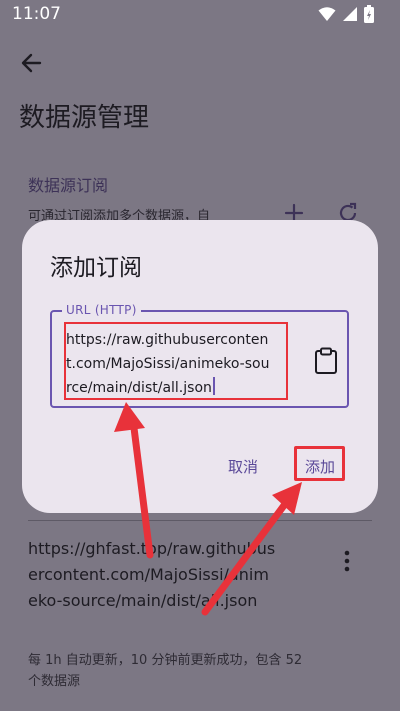  Describe the element at coordinates (213, 386) in the screenshot. I see `text-caret` at that location.